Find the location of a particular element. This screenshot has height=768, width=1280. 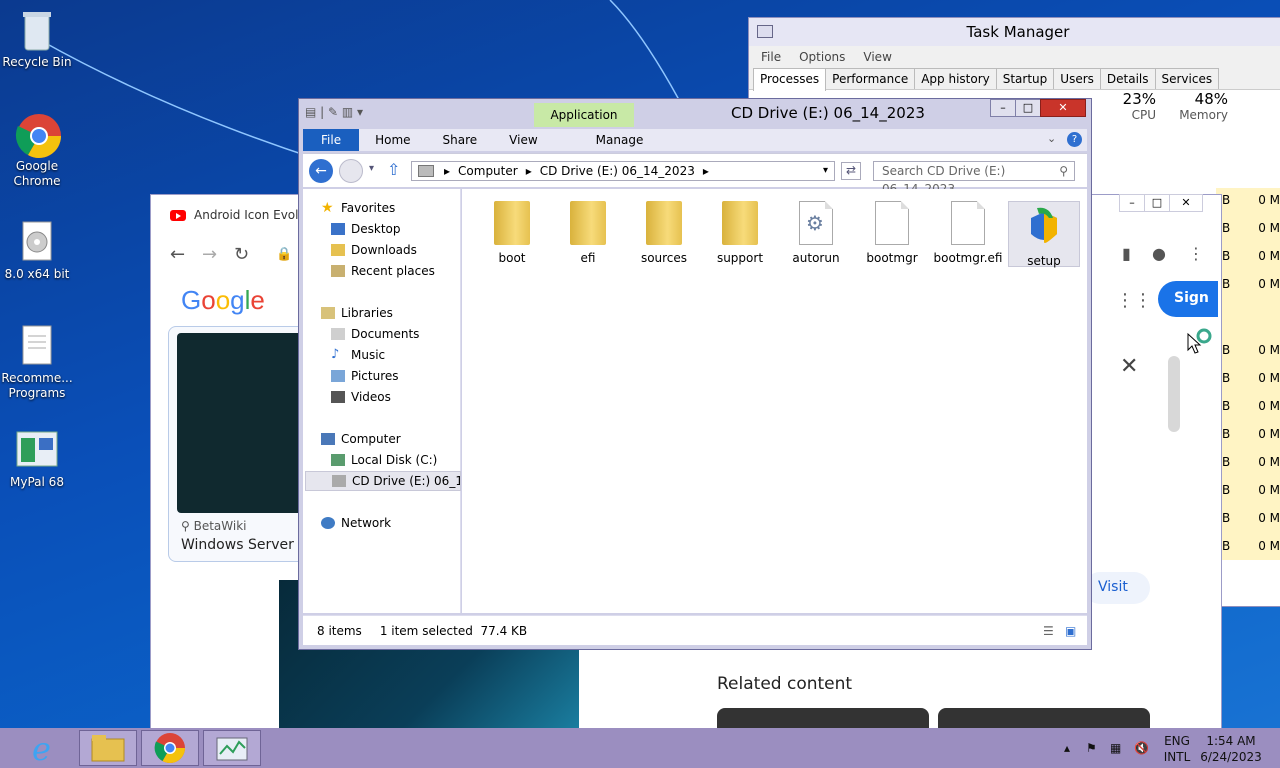

volume-muted-icon: 🔇 is located at coordinates (1141, 748).